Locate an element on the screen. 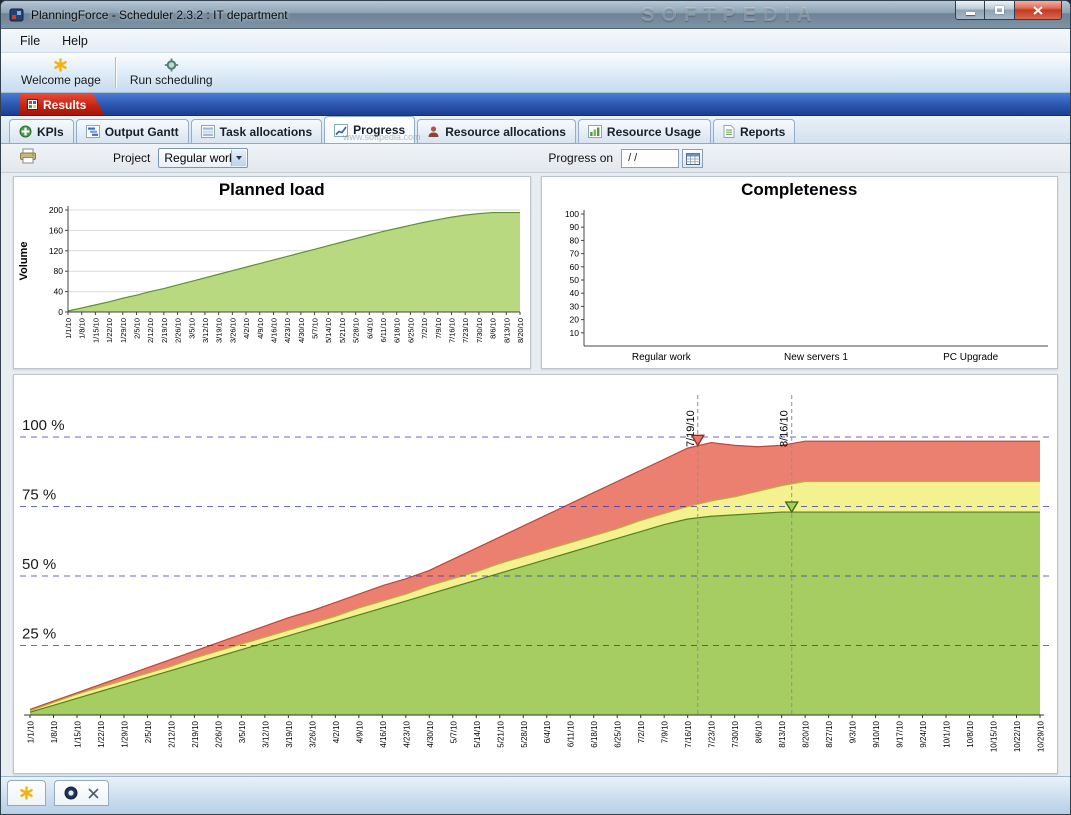 The height and width of the screenshot is (815, 1071). kpi-icon is located at coordinates (25, 131).